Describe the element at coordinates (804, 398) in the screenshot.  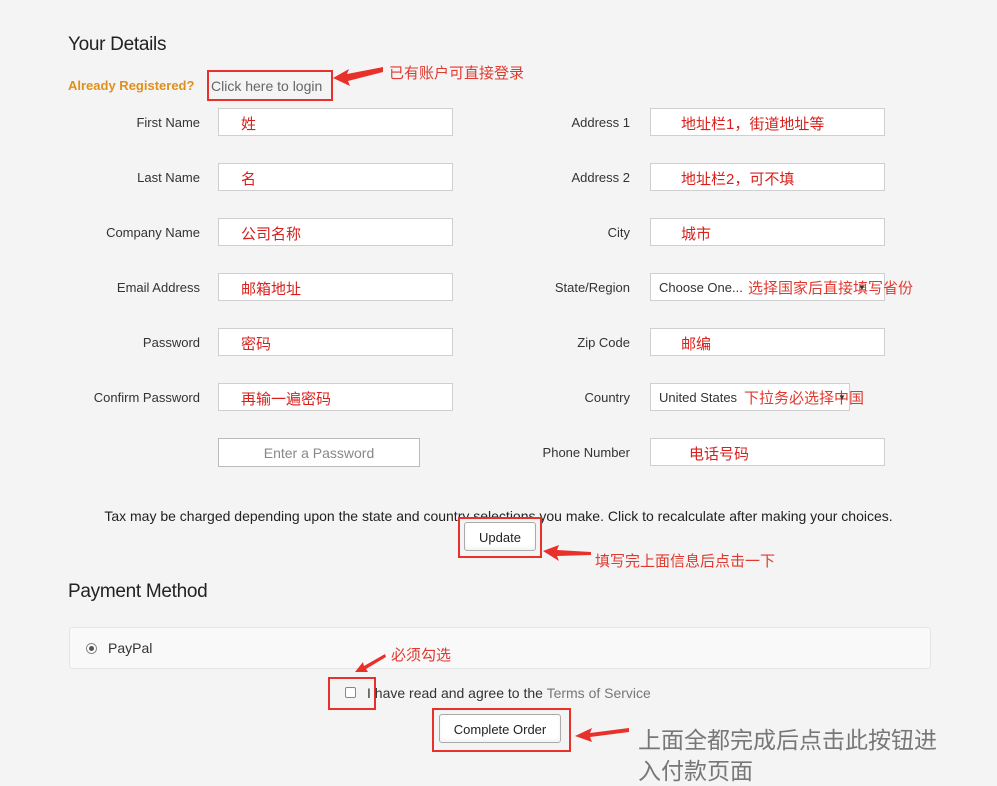
I see `country-annotation: 下拉务必选择中国` at that location.